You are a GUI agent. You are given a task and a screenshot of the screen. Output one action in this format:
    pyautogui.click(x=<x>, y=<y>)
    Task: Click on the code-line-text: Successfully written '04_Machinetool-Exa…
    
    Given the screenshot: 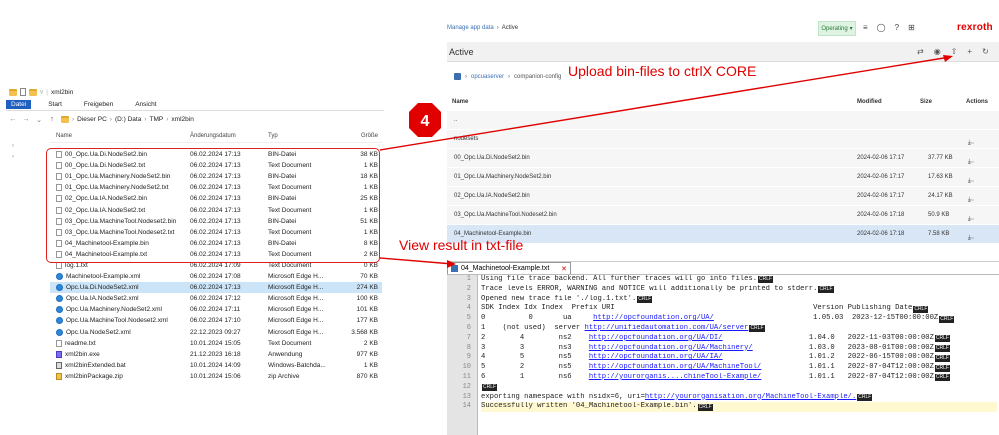 What is the action you would take?
    pyautogui.click(x=589, y=406)
    